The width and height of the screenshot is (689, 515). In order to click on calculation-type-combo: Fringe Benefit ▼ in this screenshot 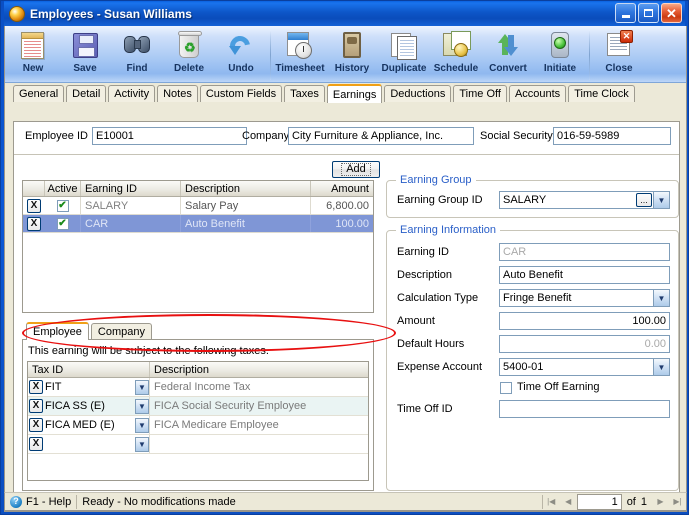, I will do `click(584, 298)`.